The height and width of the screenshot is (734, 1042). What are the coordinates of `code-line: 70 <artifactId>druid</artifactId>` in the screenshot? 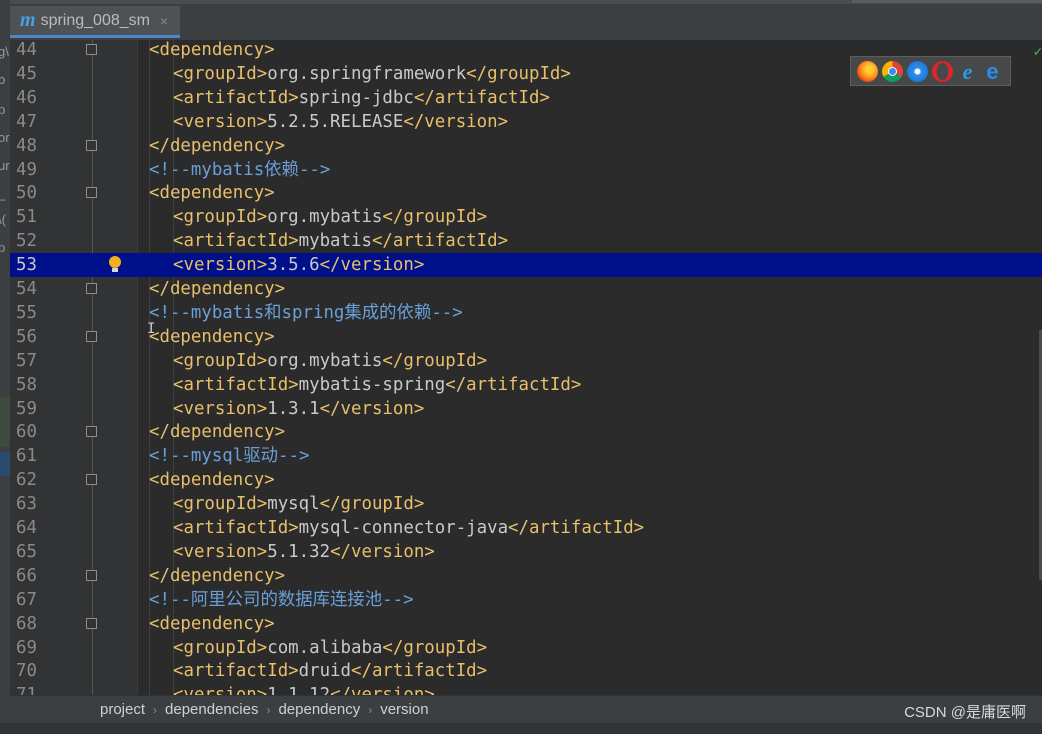 It's located at (526, 671).